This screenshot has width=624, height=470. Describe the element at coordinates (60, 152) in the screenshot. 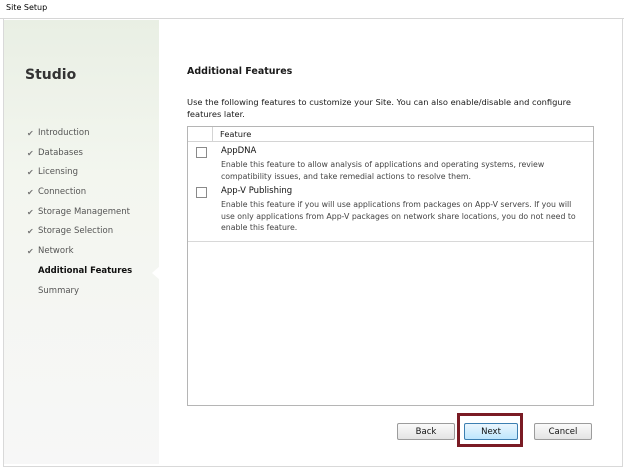

I see `step-label: Databases` at that location.